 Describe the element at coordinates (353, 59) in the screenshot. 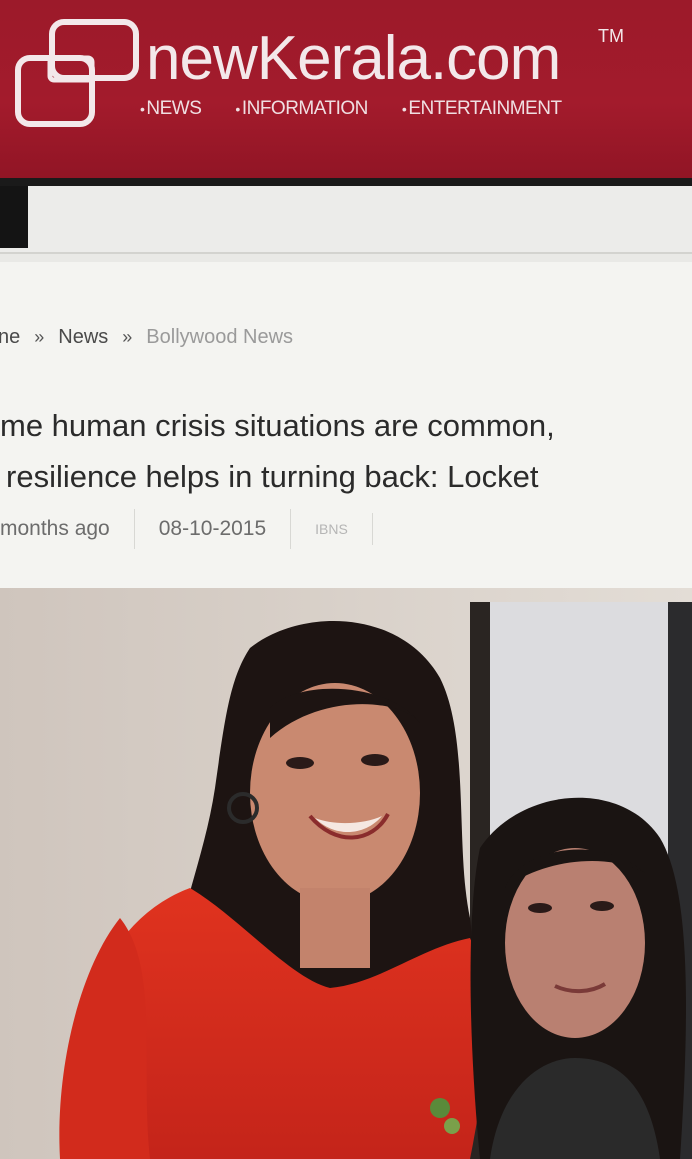

I see `site-brand: newKerala.com` at that location.